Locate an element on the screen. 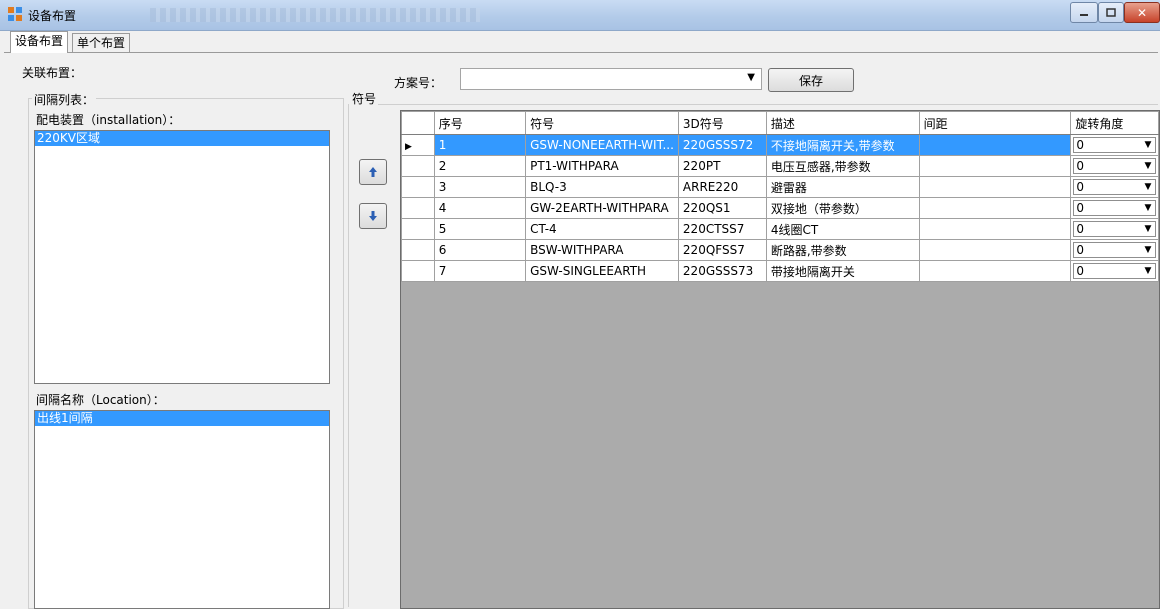  table-row: 3 BLQ-3 ARRE220 避雷器 0 ▼ is located at coordinates (780, 187).